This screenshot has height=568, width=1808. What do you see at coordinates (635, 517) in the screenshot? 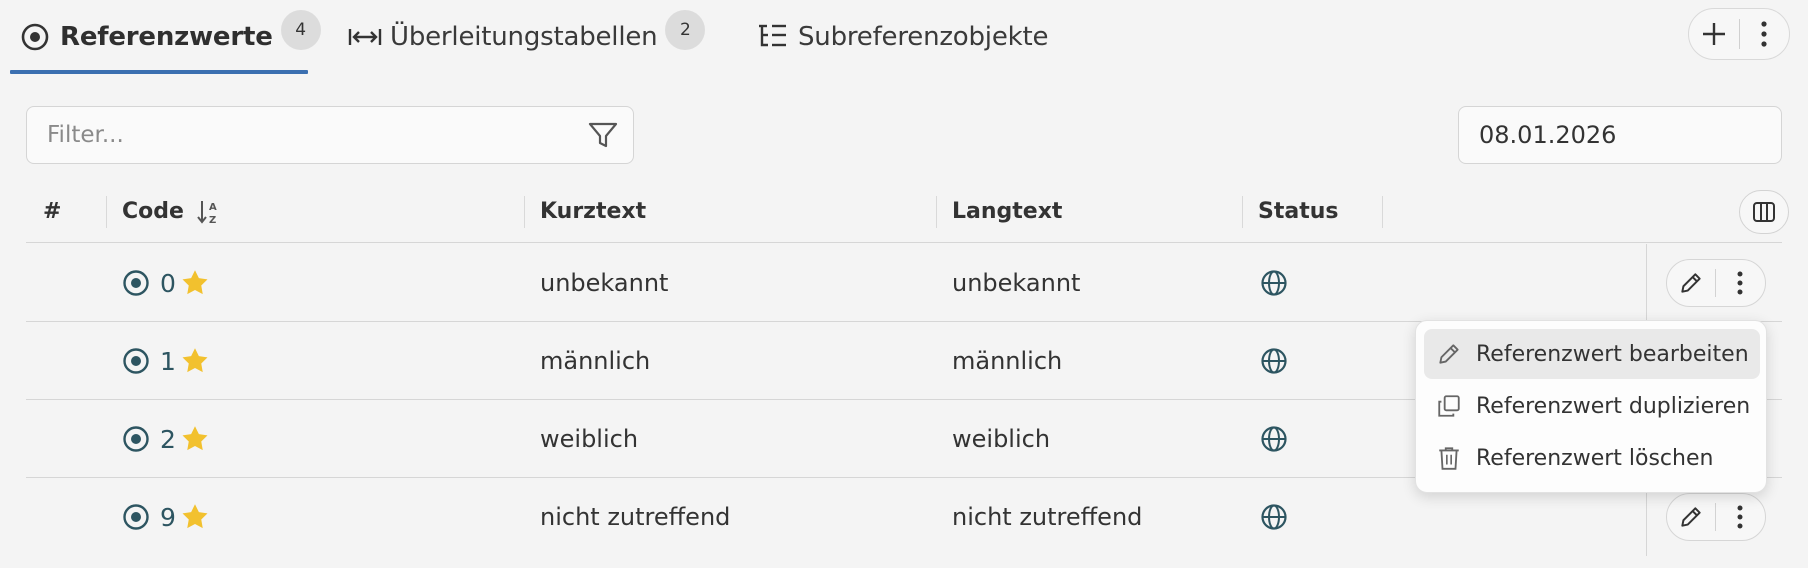
I see `kurztext-cell: nicht zutreffend` at bounding box center [635, 517].